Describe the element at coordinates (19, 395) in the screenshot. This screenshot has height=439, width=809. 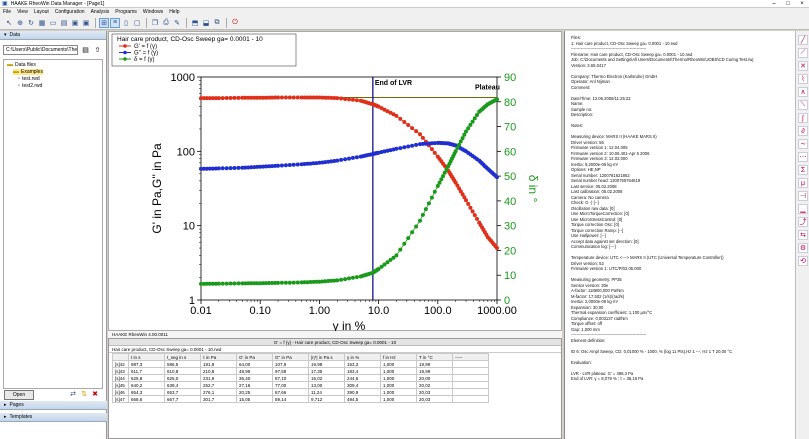
I see `open-button: Open` at that location.